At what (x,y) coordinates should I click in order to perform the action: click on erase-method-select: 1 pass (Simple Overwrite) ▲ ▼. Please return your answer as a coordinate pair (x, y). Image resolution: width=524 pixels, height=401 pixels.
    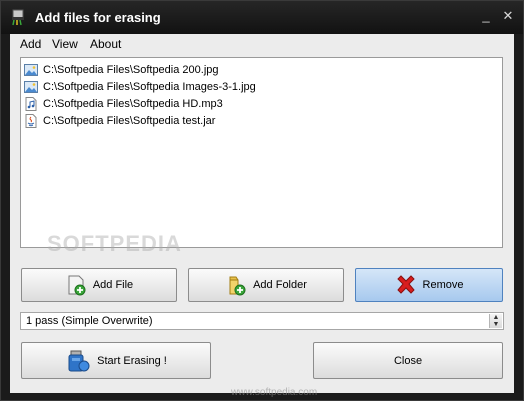
    Looking at the image, I should click on (262, 321).